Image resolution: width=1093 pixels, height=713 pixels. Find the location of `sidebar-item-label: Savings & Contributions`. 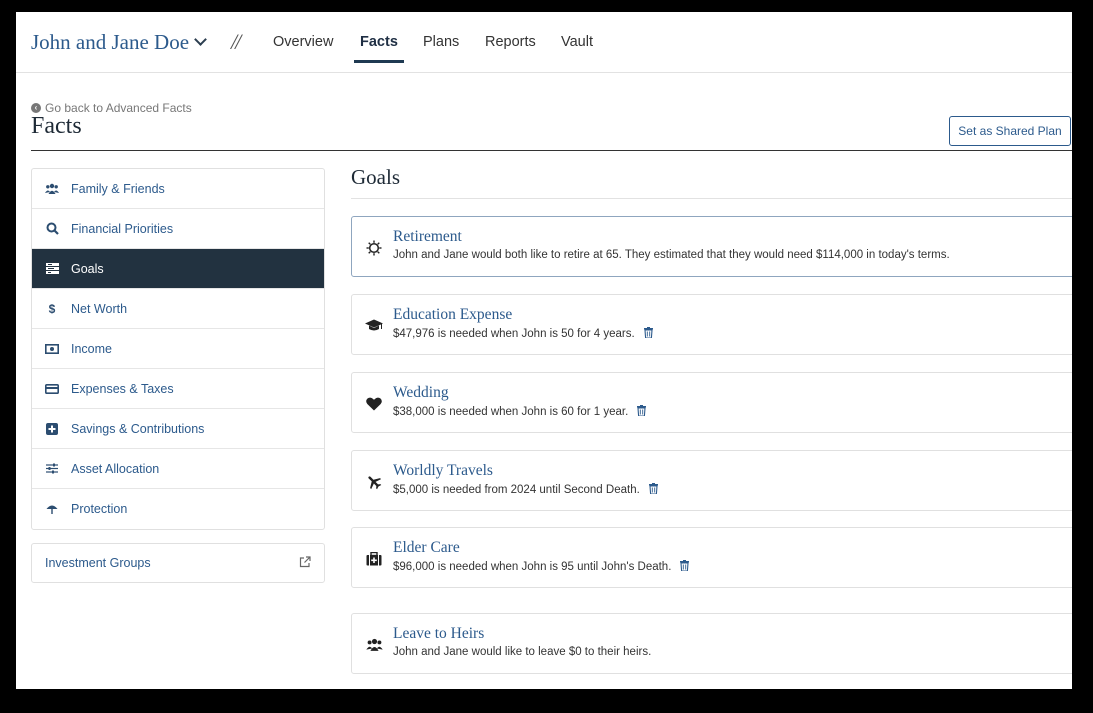

sidebar-item-label: Savings & Contributions is located at coordinates (138, 428).